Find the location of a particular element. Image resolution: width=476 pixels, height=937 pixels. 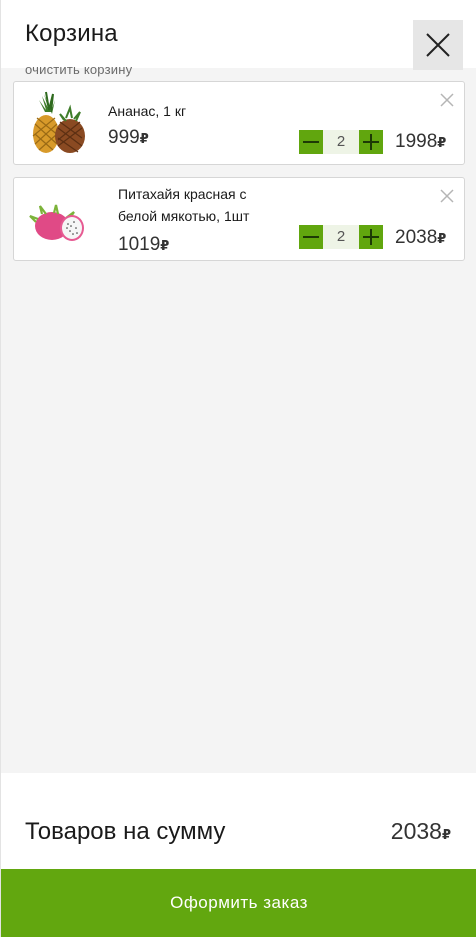

close-button is located at coordinates (438, 45).